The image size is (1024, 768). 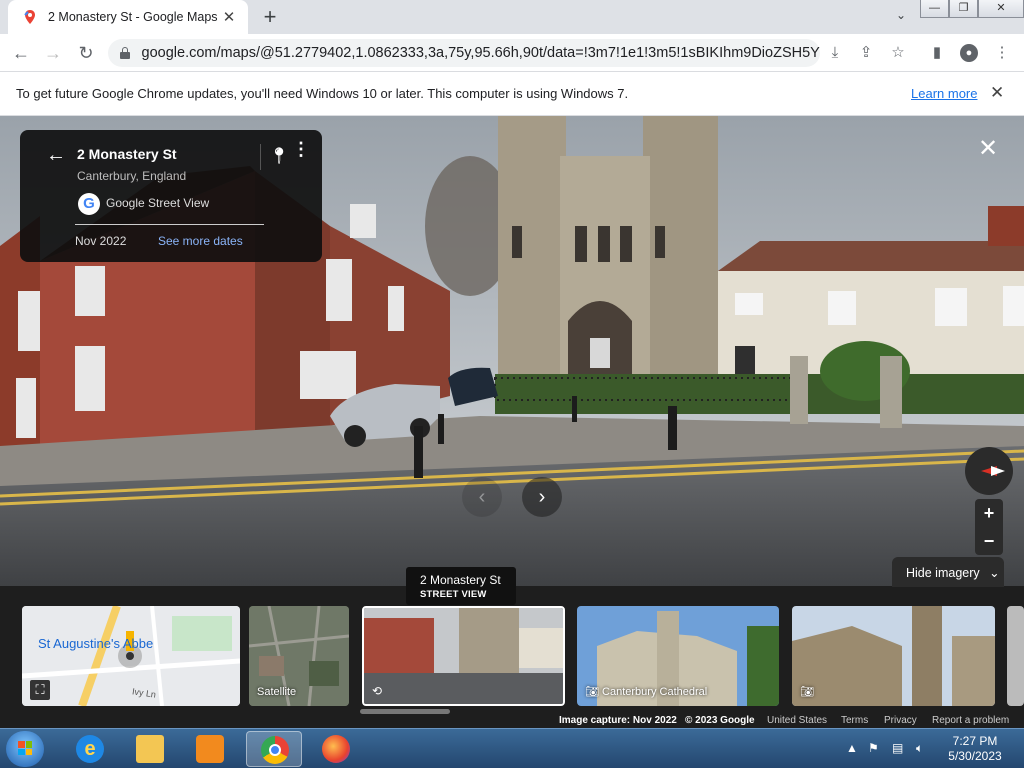 What do you see at coordinates (29, 17) in the screenshot?
I see `google-maps-icon` at bounding box center [29, 17].